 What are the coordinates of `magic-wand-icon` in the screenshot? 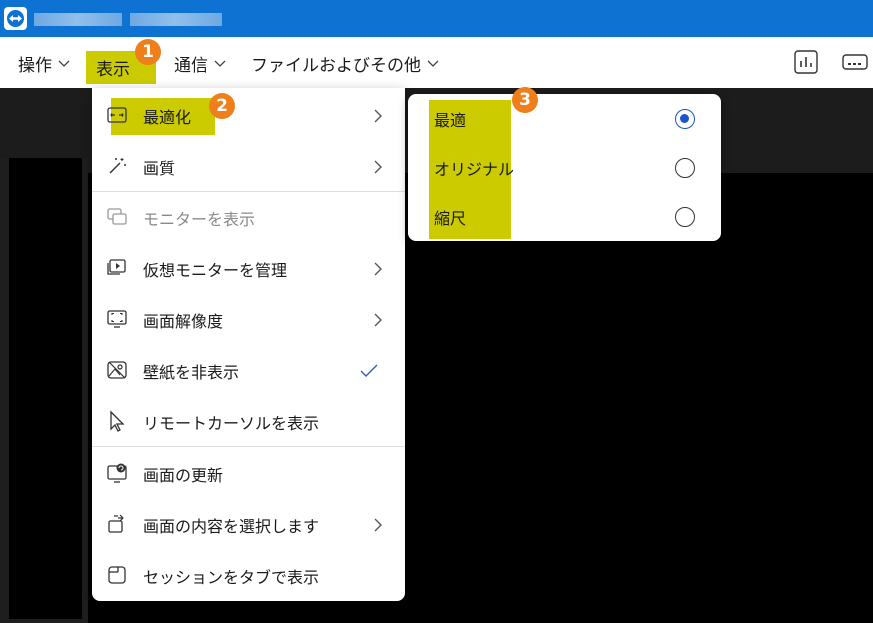 It's located at (117, 166).